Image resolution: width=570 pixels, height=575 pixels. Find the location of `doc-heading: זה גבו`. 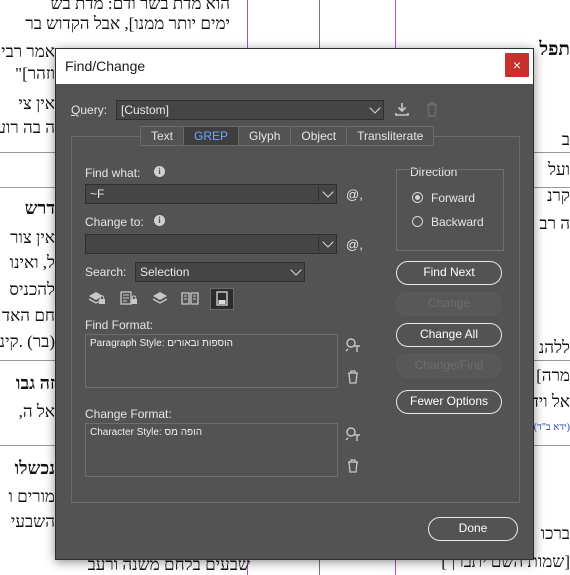

doc-heading: זה גבו is located at coordinates (35, 383).